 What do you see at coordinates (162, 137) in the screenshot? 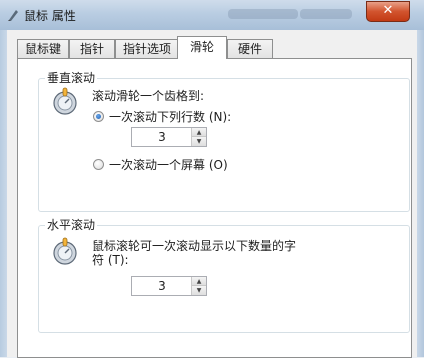
I see `scroll-lines-value: 3` at bounding box center [162, 137].